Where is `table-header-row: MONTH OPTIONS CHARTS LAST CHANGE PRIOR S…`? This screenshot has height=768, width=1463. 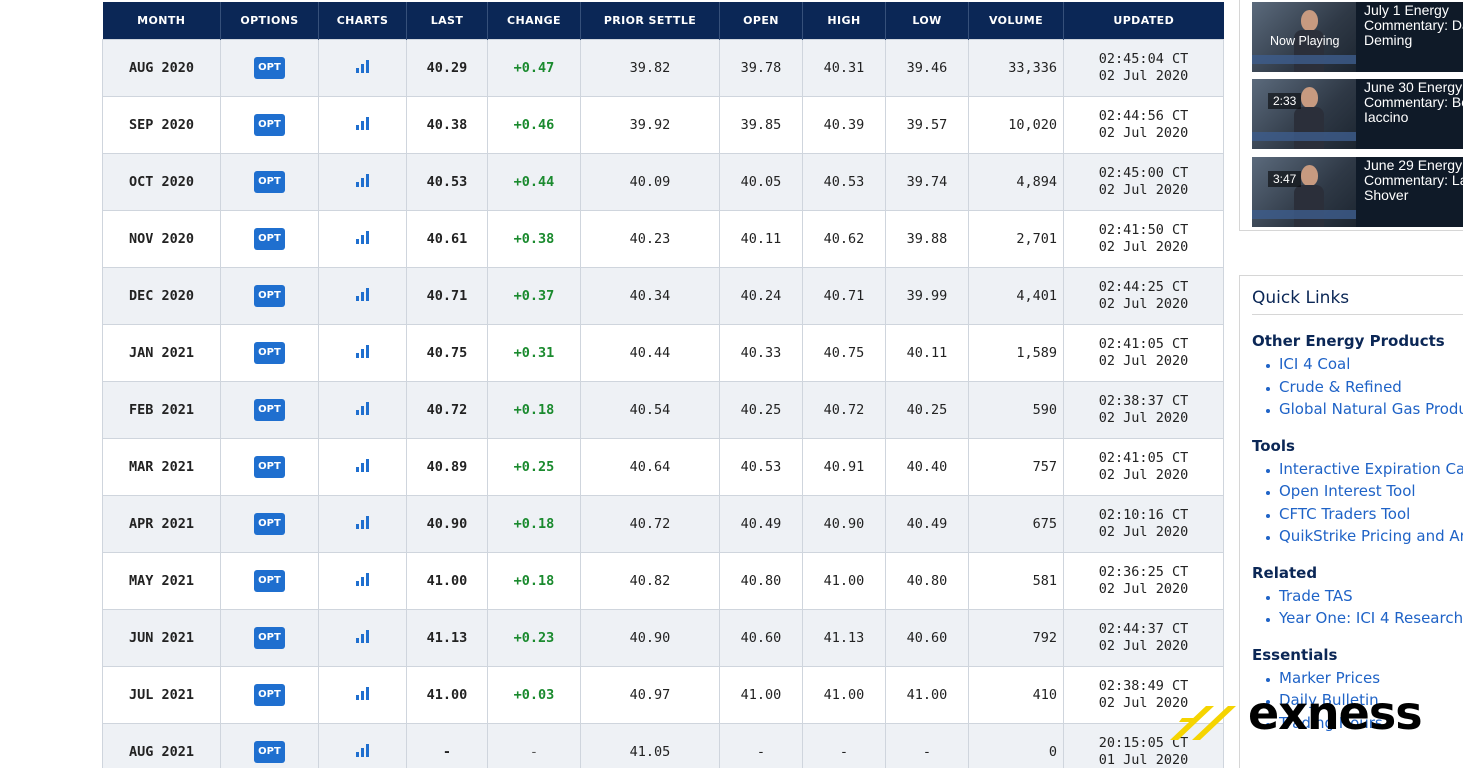 table-header-row: MONTH OPTIONS CHARTS LAST CHANGE PRIOR S… is located at coordinates (663, 20).